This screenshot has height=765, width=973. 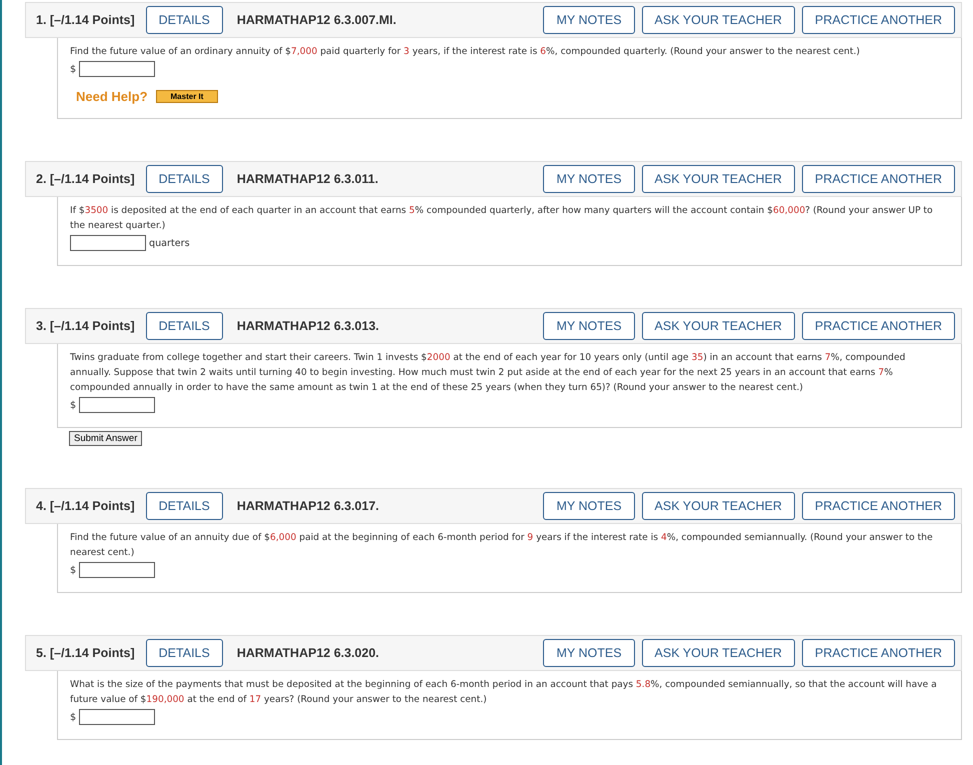 I want to click on question-text: Find the future value of an annuity due of $6,000 paid at the beginning of each 6-month period for 9 years if the interest rate is 4%, compounded semiannually. (Round your answer to the nearest cent.), so click(x=502, y=545).